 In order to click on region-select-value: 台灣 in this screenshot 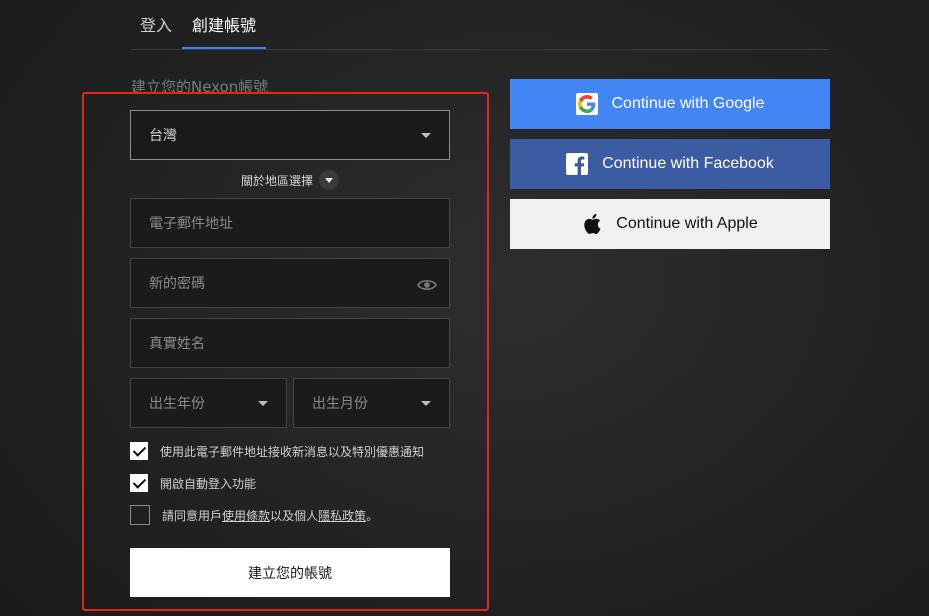, I will do `click(163, 136)`.